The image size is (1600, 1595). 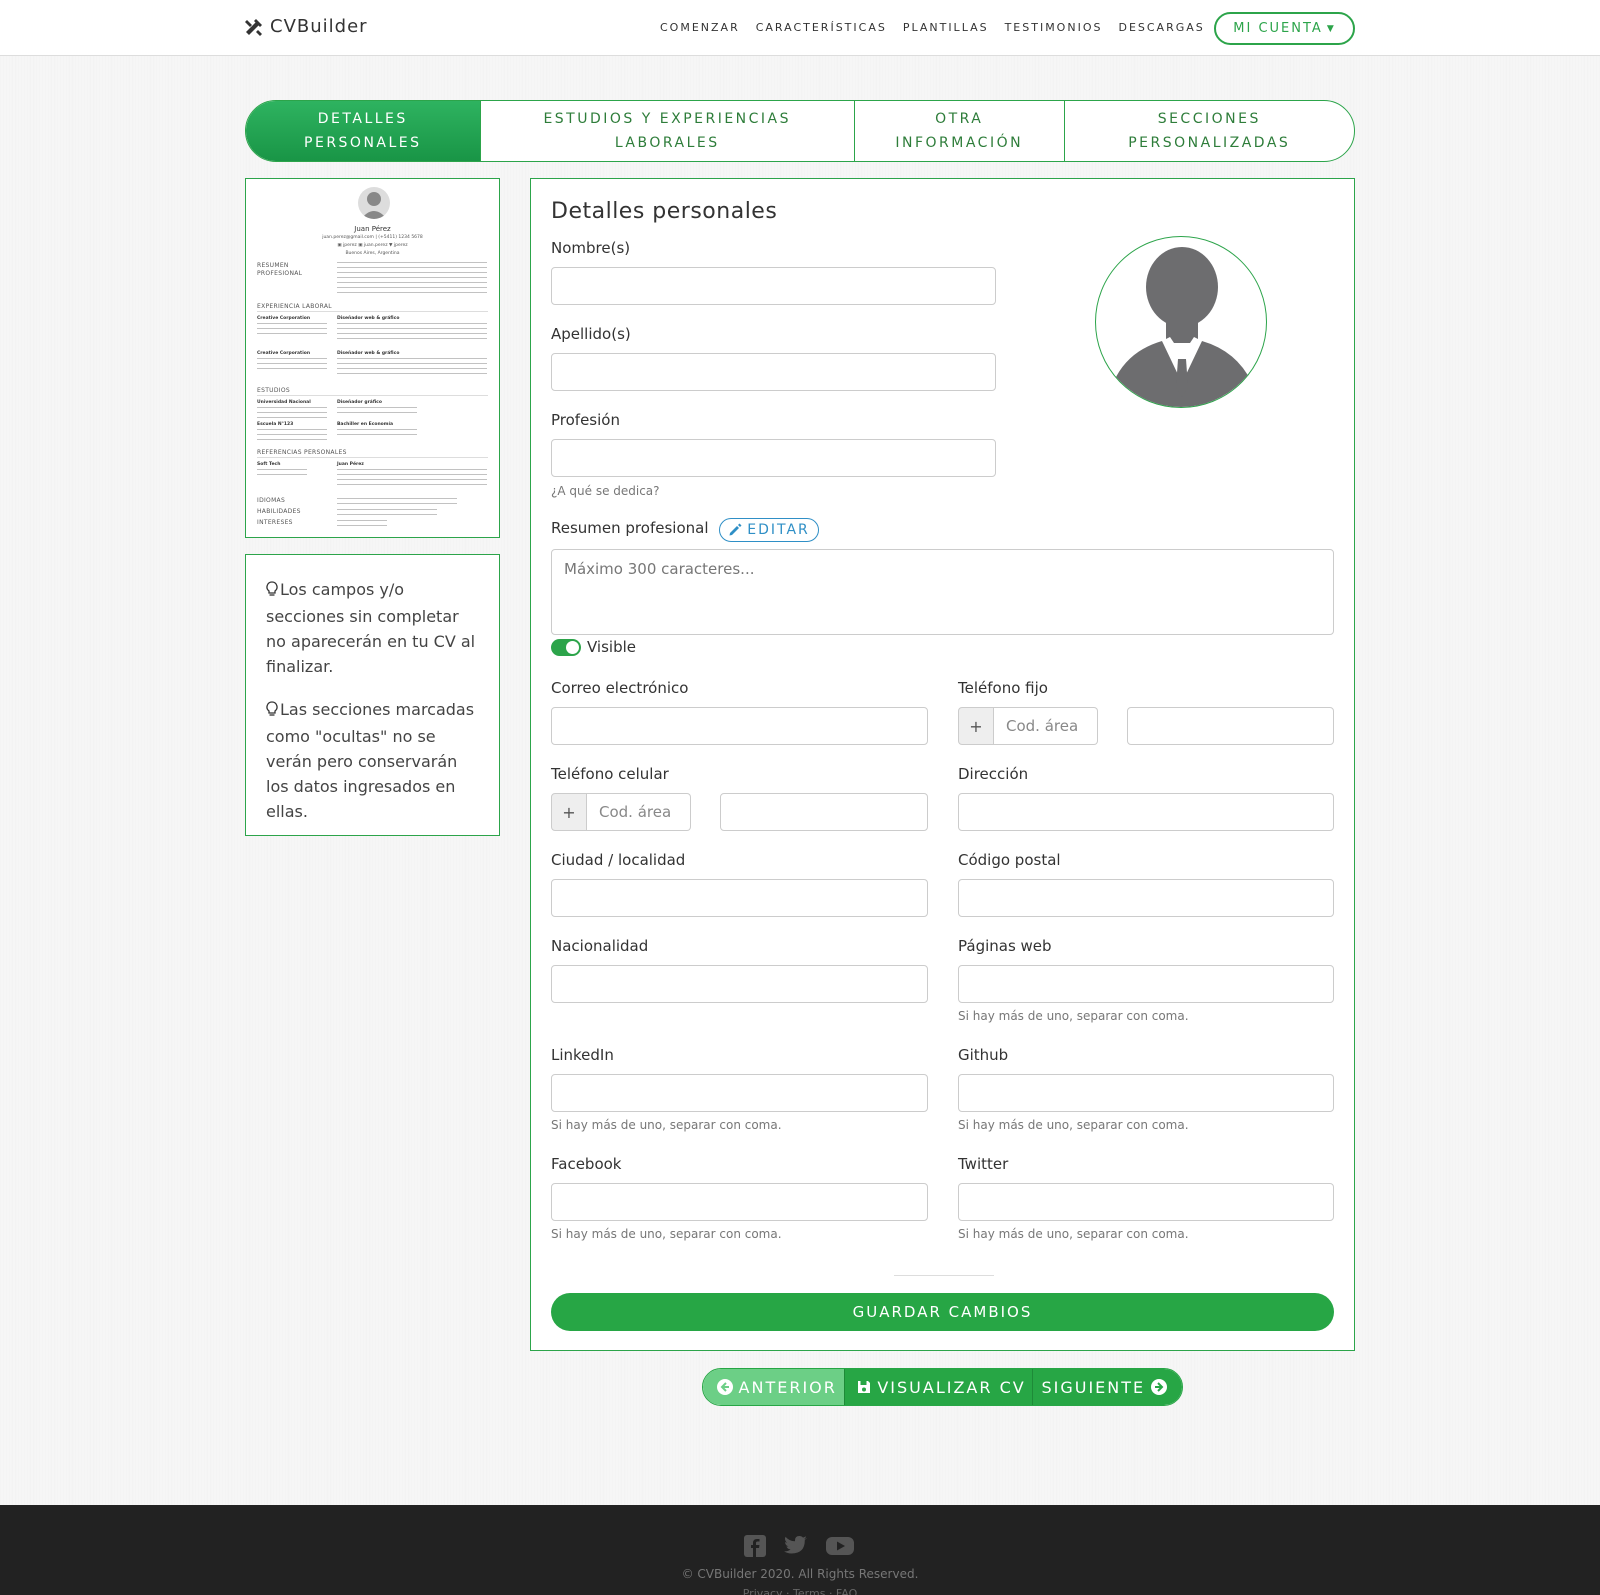 I want to click on edit-summary-button: EDITAR, so click(x=769, y=530).